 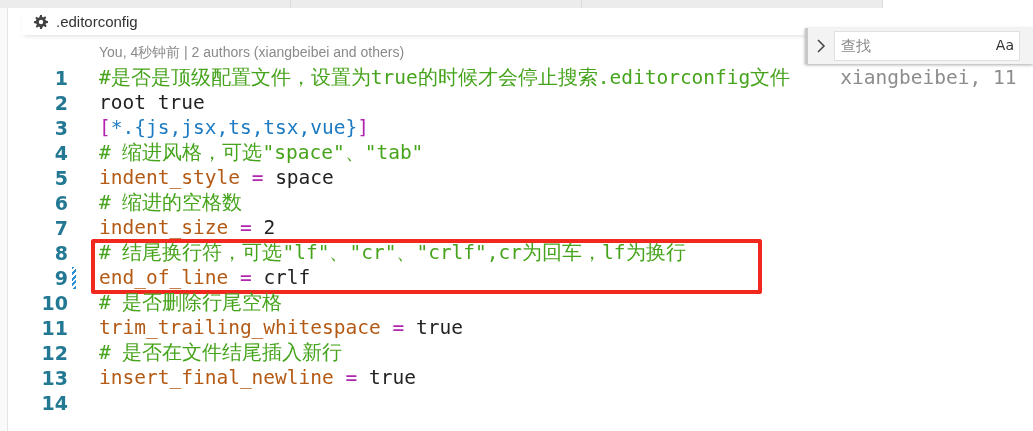 I want to click on line-number: 6, so click(x=60, y=202).